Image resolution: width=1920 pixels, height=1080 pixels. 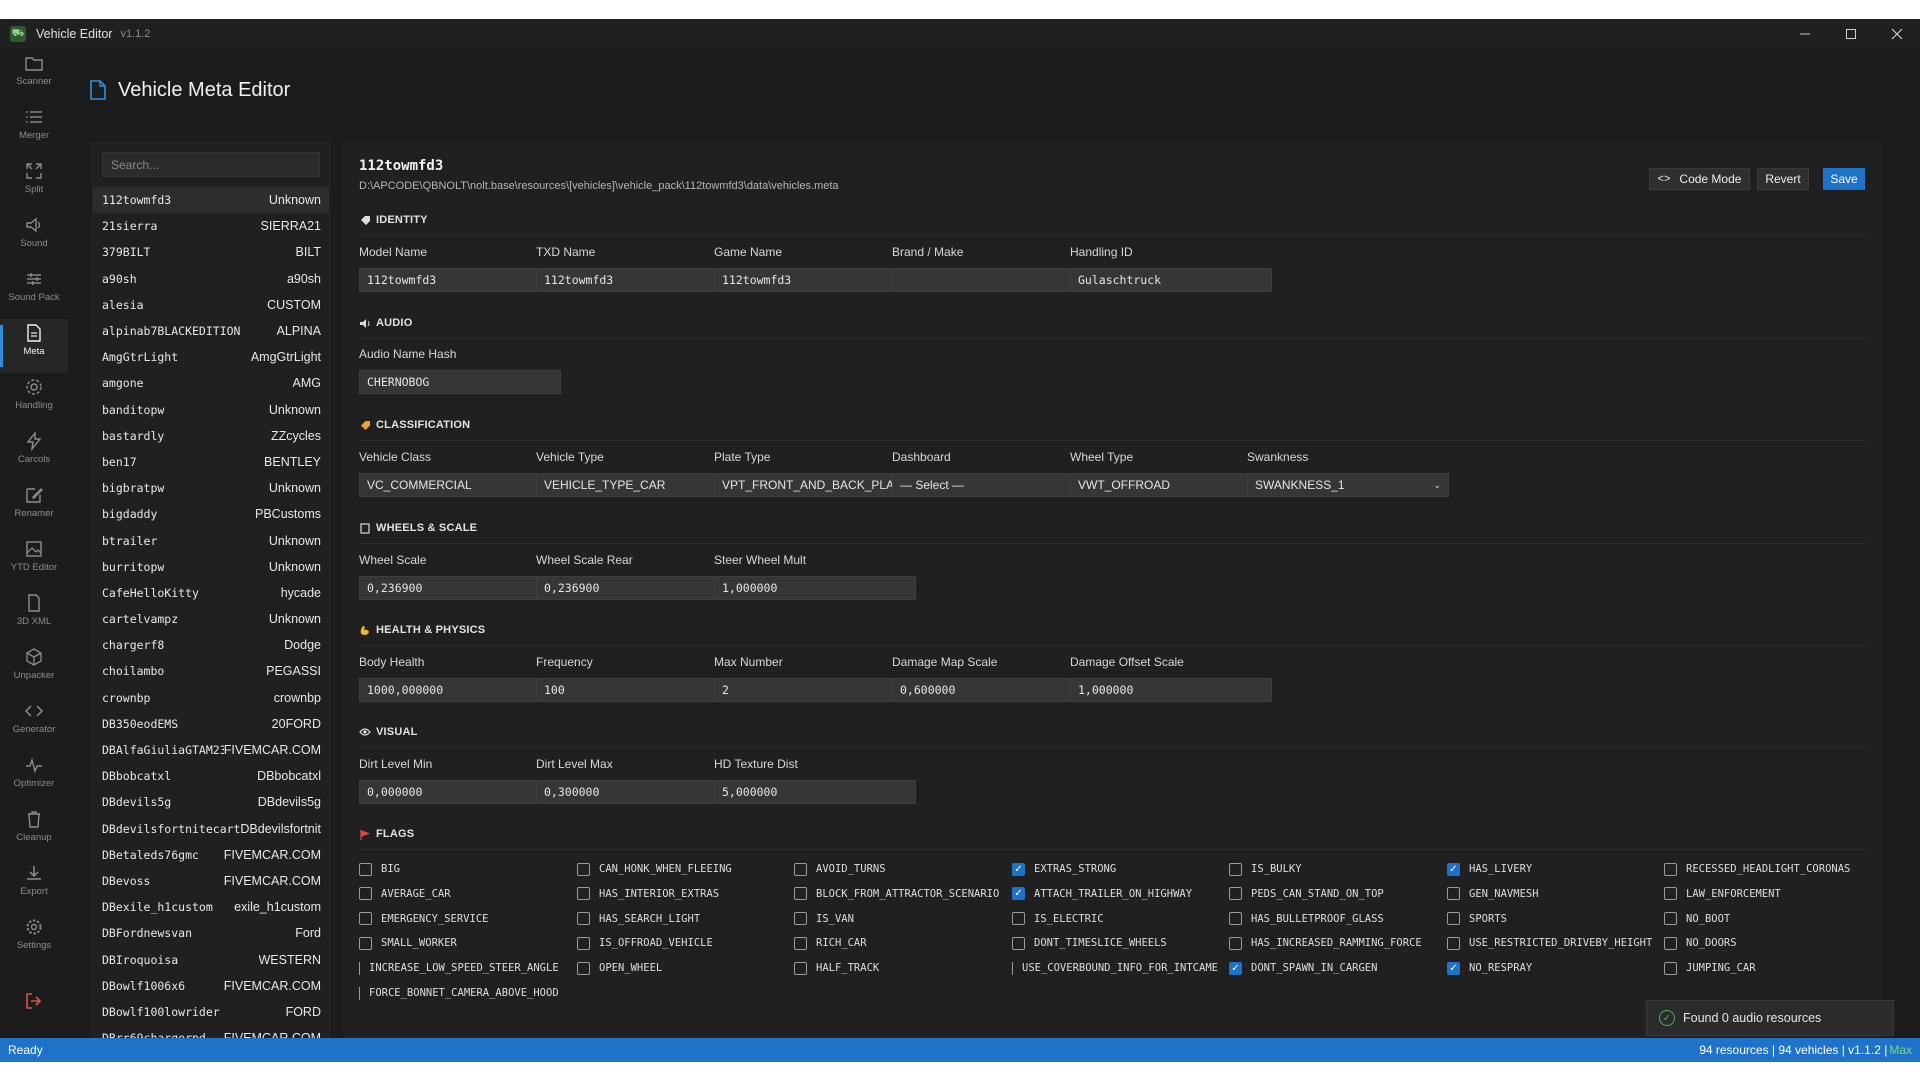 What do you see at coordinates (211, 750) in the screenshot?
I see `list-item: DBAlfaGiuliaGTAM23 FIVEMCAR.COM` at bounding box center [211, 750].